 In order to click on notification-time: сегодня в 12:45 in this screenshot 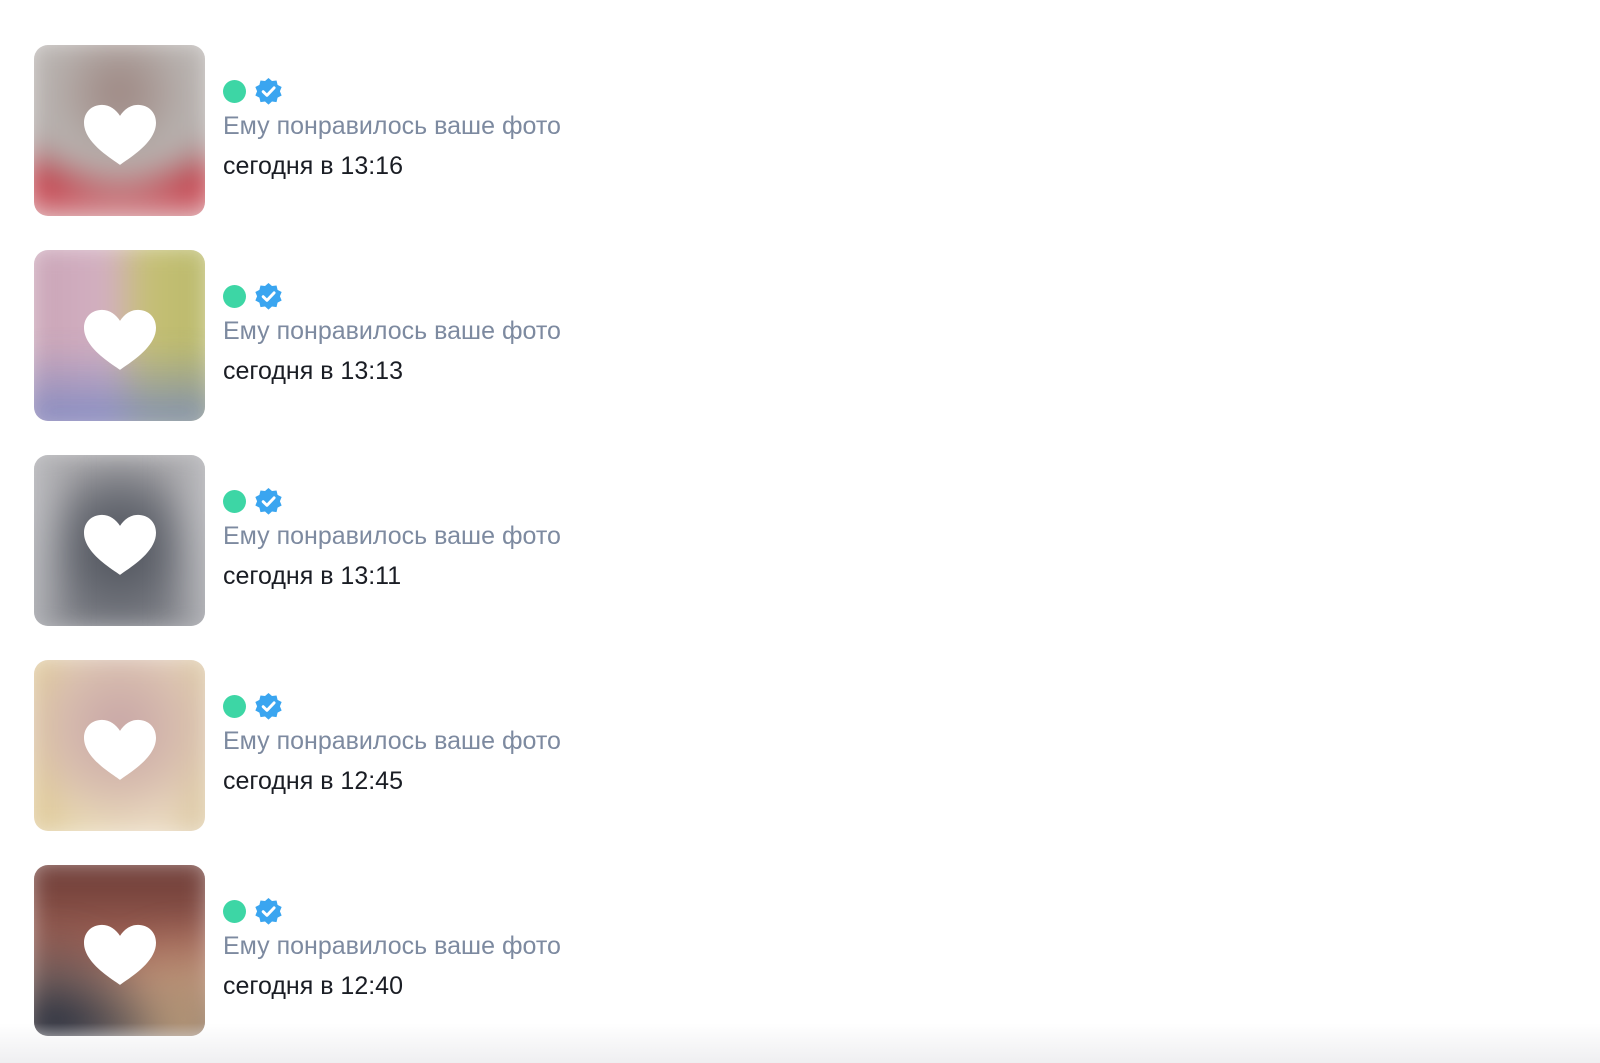, I will do `click(313, 781)`.